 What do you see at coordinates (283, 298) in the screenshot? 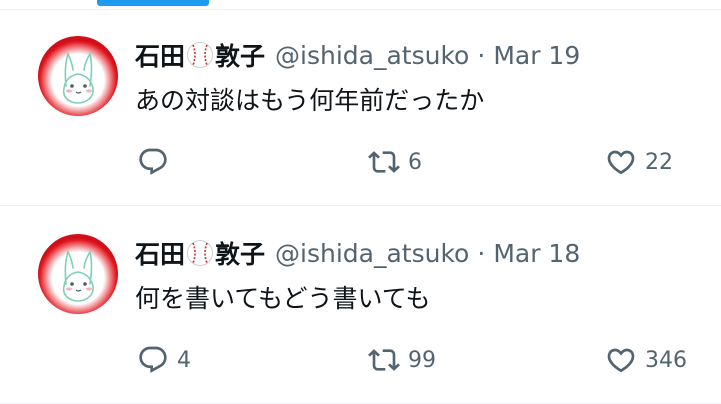
I see `tweet-text: 何を書いてもどう書いても` at bounding box center [283, 298].